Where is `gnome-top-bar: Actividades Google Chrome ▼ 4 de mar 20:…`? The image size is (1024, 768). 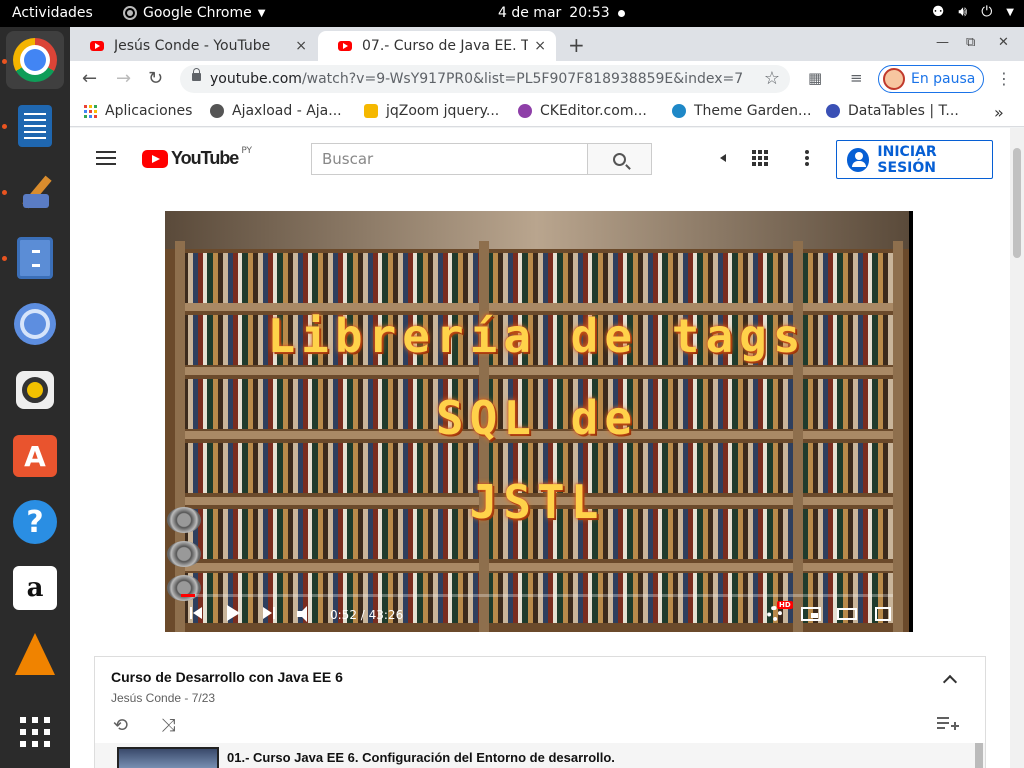
gnome-top-bar: Actividades Google Chrome ▼ 4 de mar 20:… is located at coordinates (512, 13).